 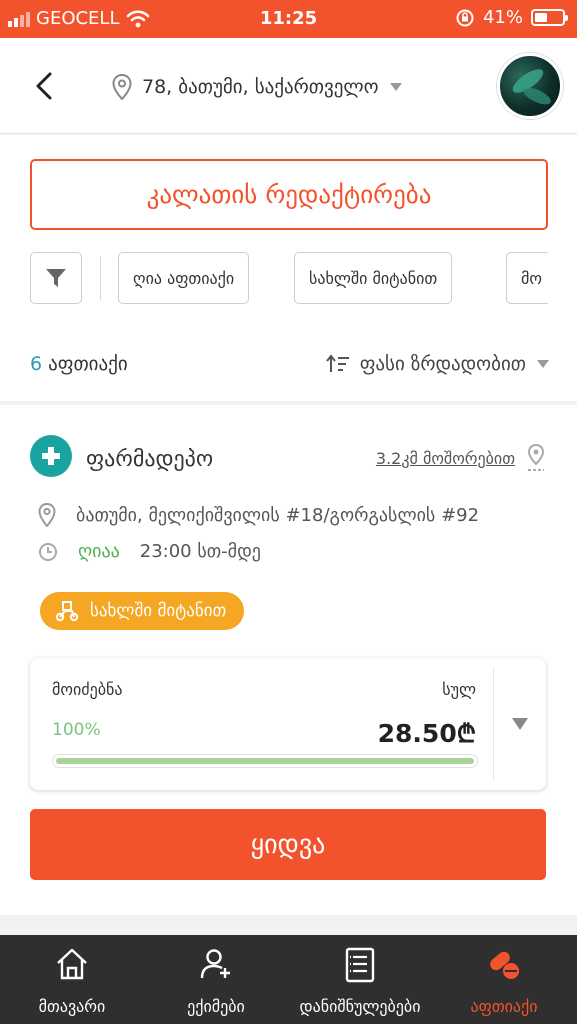 I want to click on chip-open-pharmacy: ღია აფთიაქი, so click(x=184, y=278).